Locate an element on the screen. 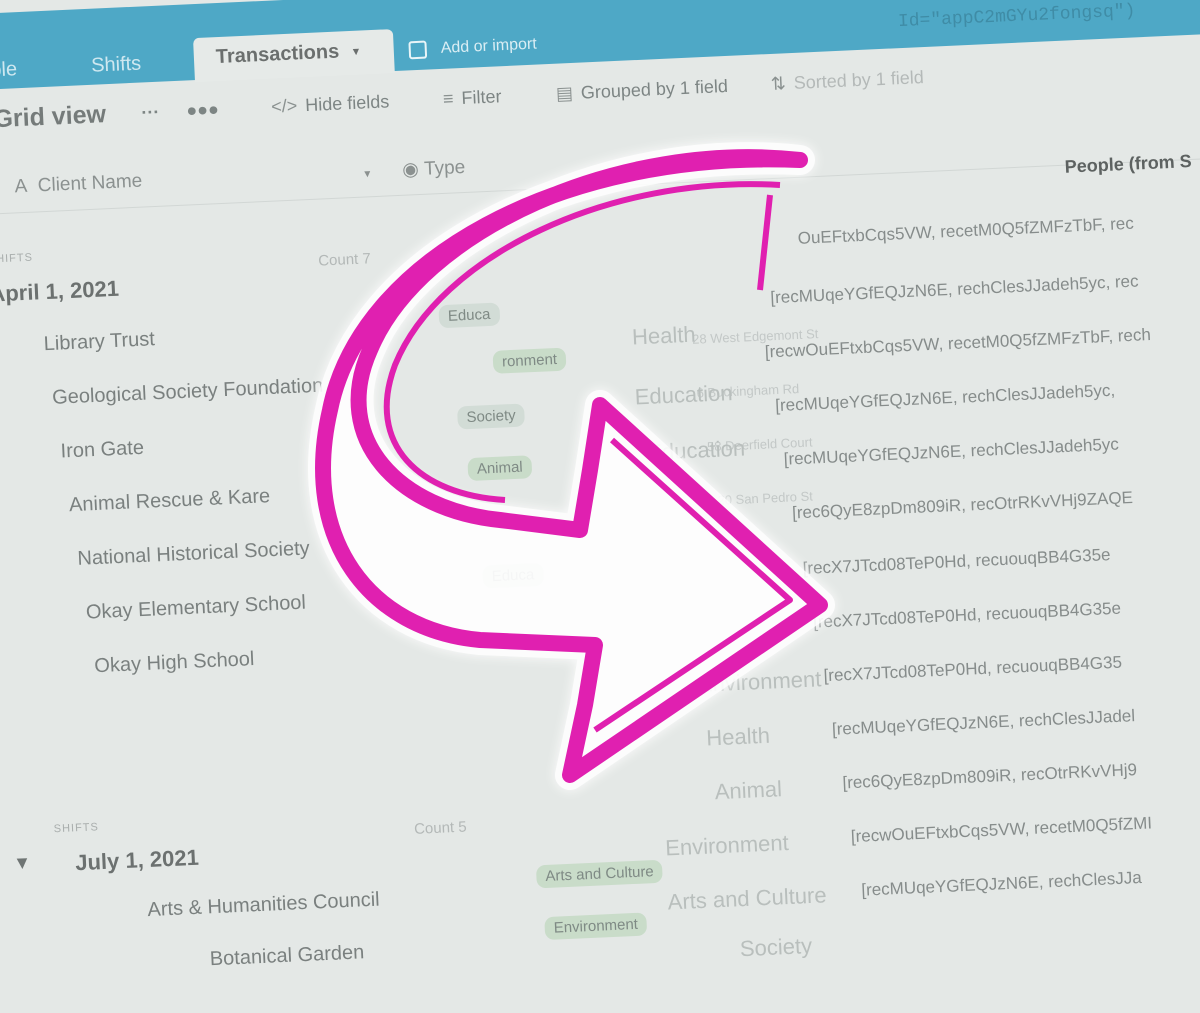 This screenshot has width=1200, height=1013. type-tag: Environment is located at coordinates (596, 926).